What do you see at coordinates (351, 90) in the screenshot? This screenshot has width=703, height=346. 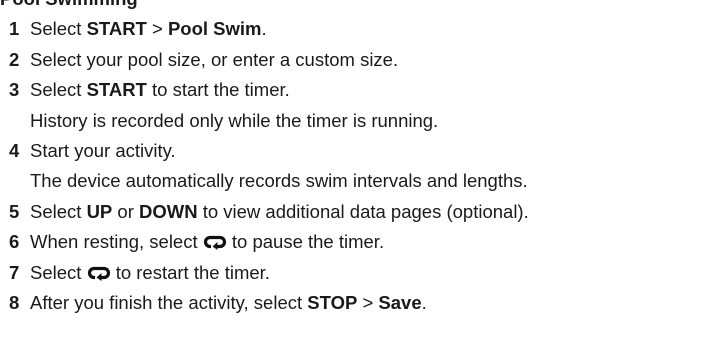 I see `step-line: 3 Select START to start the timer.` at bounding box center [351, 90].